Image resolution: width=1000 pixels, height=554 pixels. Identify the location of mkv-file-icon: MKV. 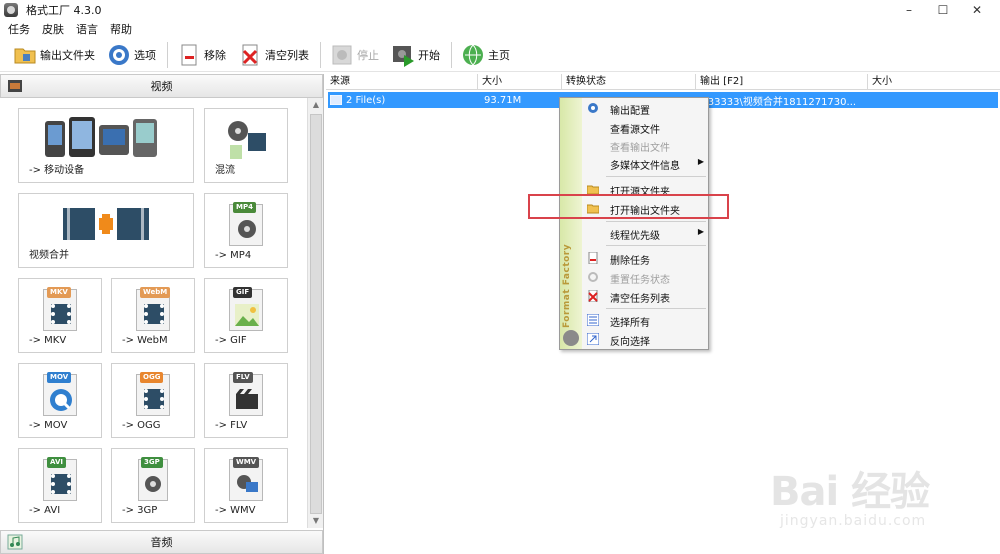
(60, 309).